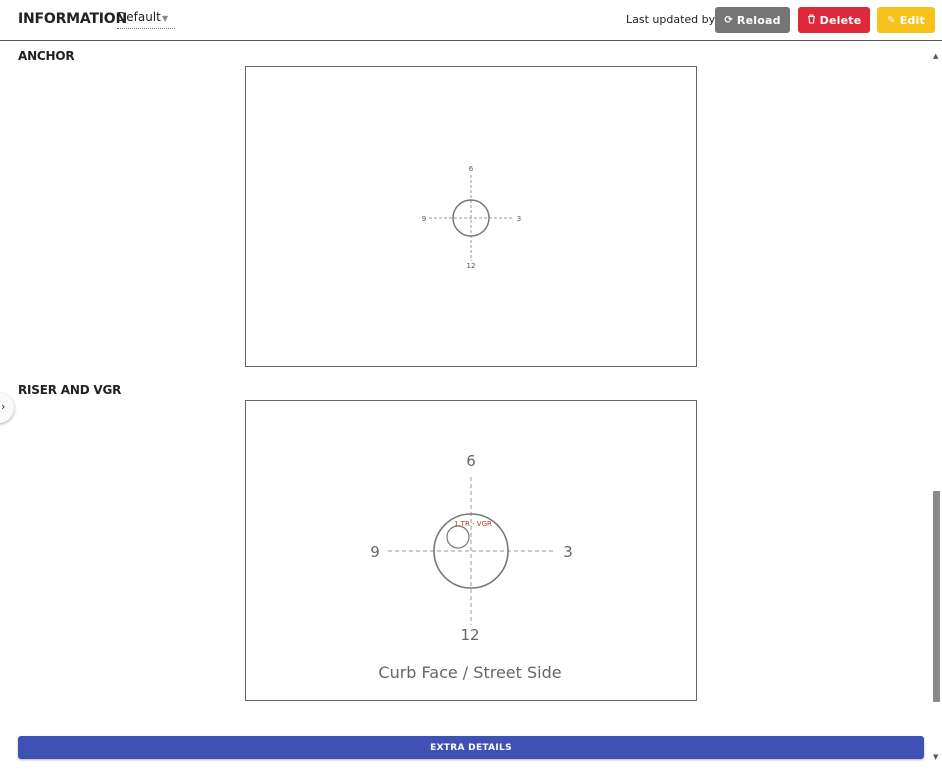 The width and height of the screenshot is (942, 778). I want to click on riser-caption: Curb Face / Street Side, so click(469, 672).